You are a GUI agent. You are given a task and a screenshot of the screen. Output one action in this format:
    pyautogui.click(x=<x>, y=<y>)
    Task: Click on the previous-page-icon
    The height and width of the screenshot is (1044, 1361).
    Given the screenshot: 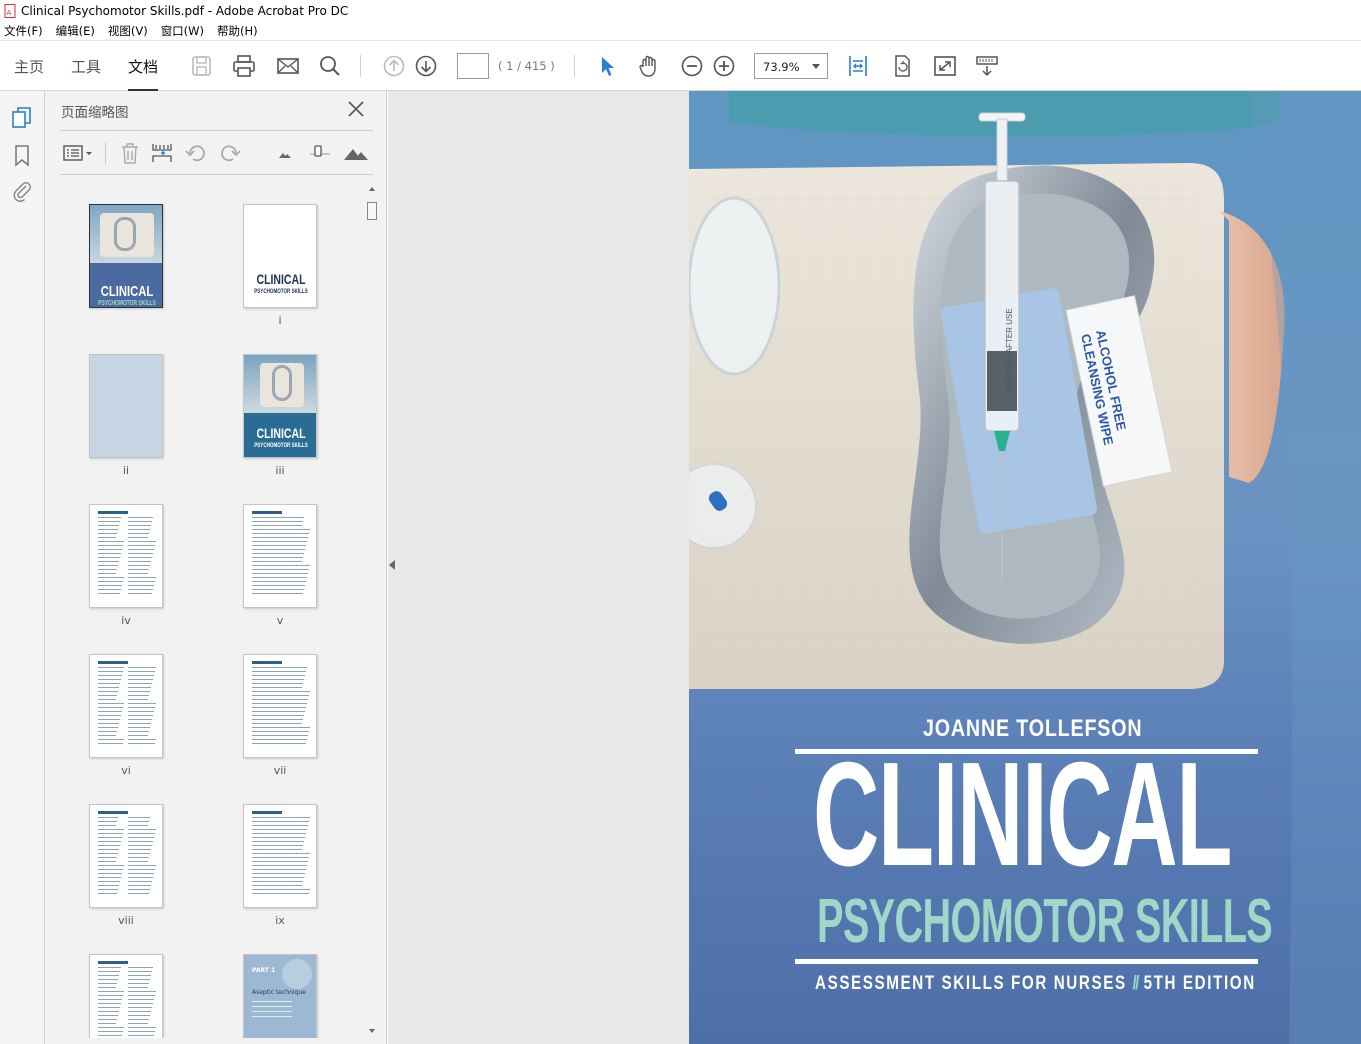 What is the action you would take?
    pyautogui.click(x=394, y=66)
    